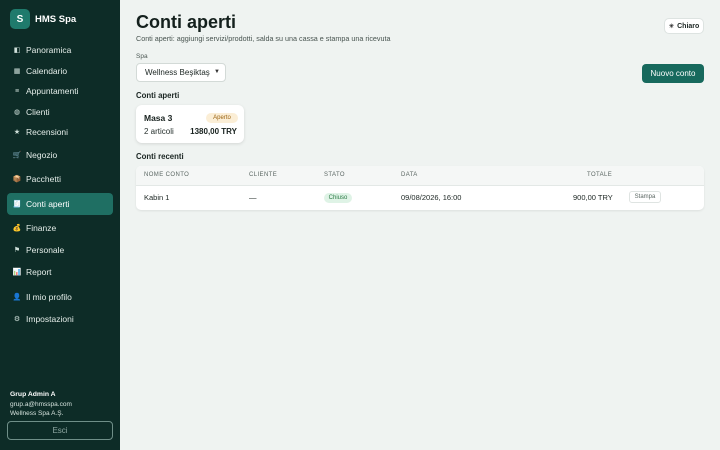 The image size is (720, 450). Describe the element at coordinates (49, 50) in the screenshot. I see `sidebar-item-label: Panoramica` at that location.